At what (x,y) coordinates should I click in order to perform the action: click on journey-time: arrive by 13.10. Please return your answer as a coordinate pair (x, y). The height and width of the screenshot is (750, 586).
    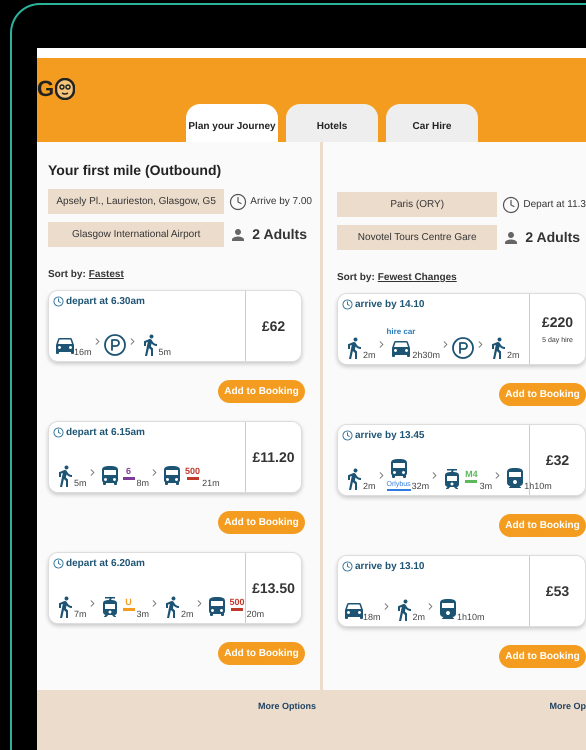
    Looking at the image, I should click on (389, 567).